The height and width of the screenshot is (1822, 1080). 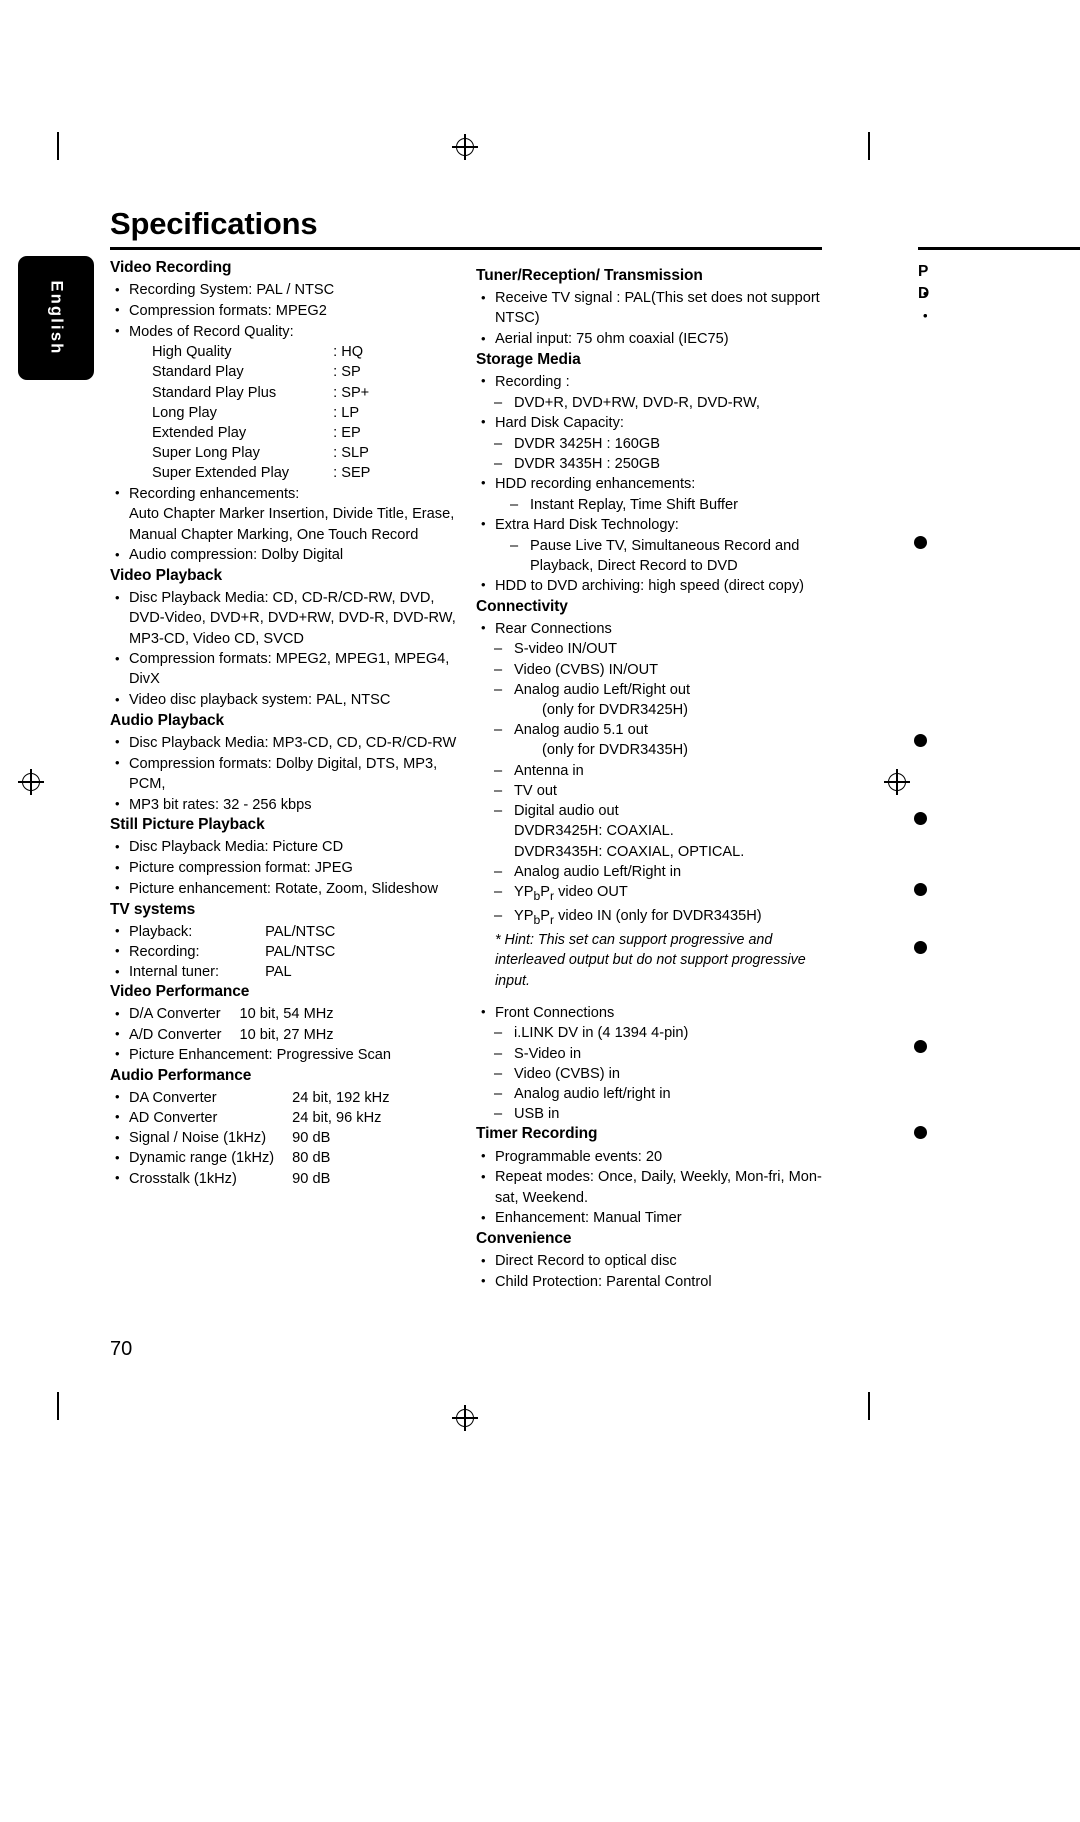 I want to click on table-row: Long Play : LP, so click(x=261, y=413).